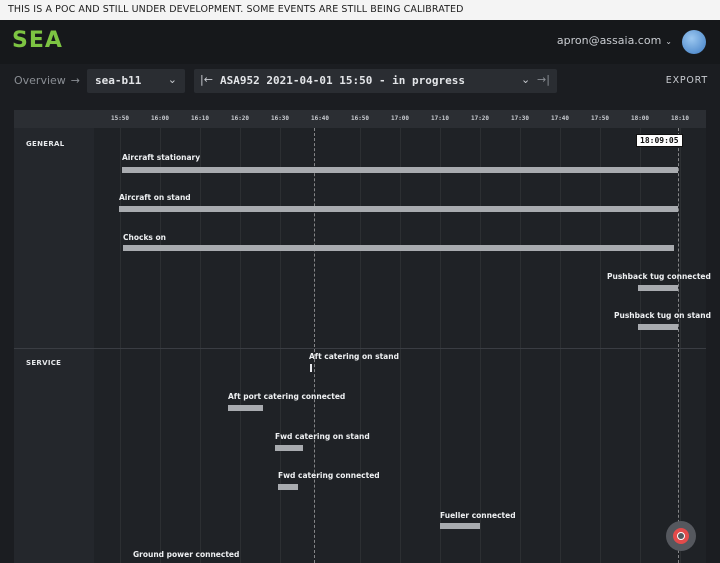 This screenshot has height=563, width=720. Describe the element at coordinates (186, 554) in the screenshot. I see `event-label: Ground power connected` at that location.